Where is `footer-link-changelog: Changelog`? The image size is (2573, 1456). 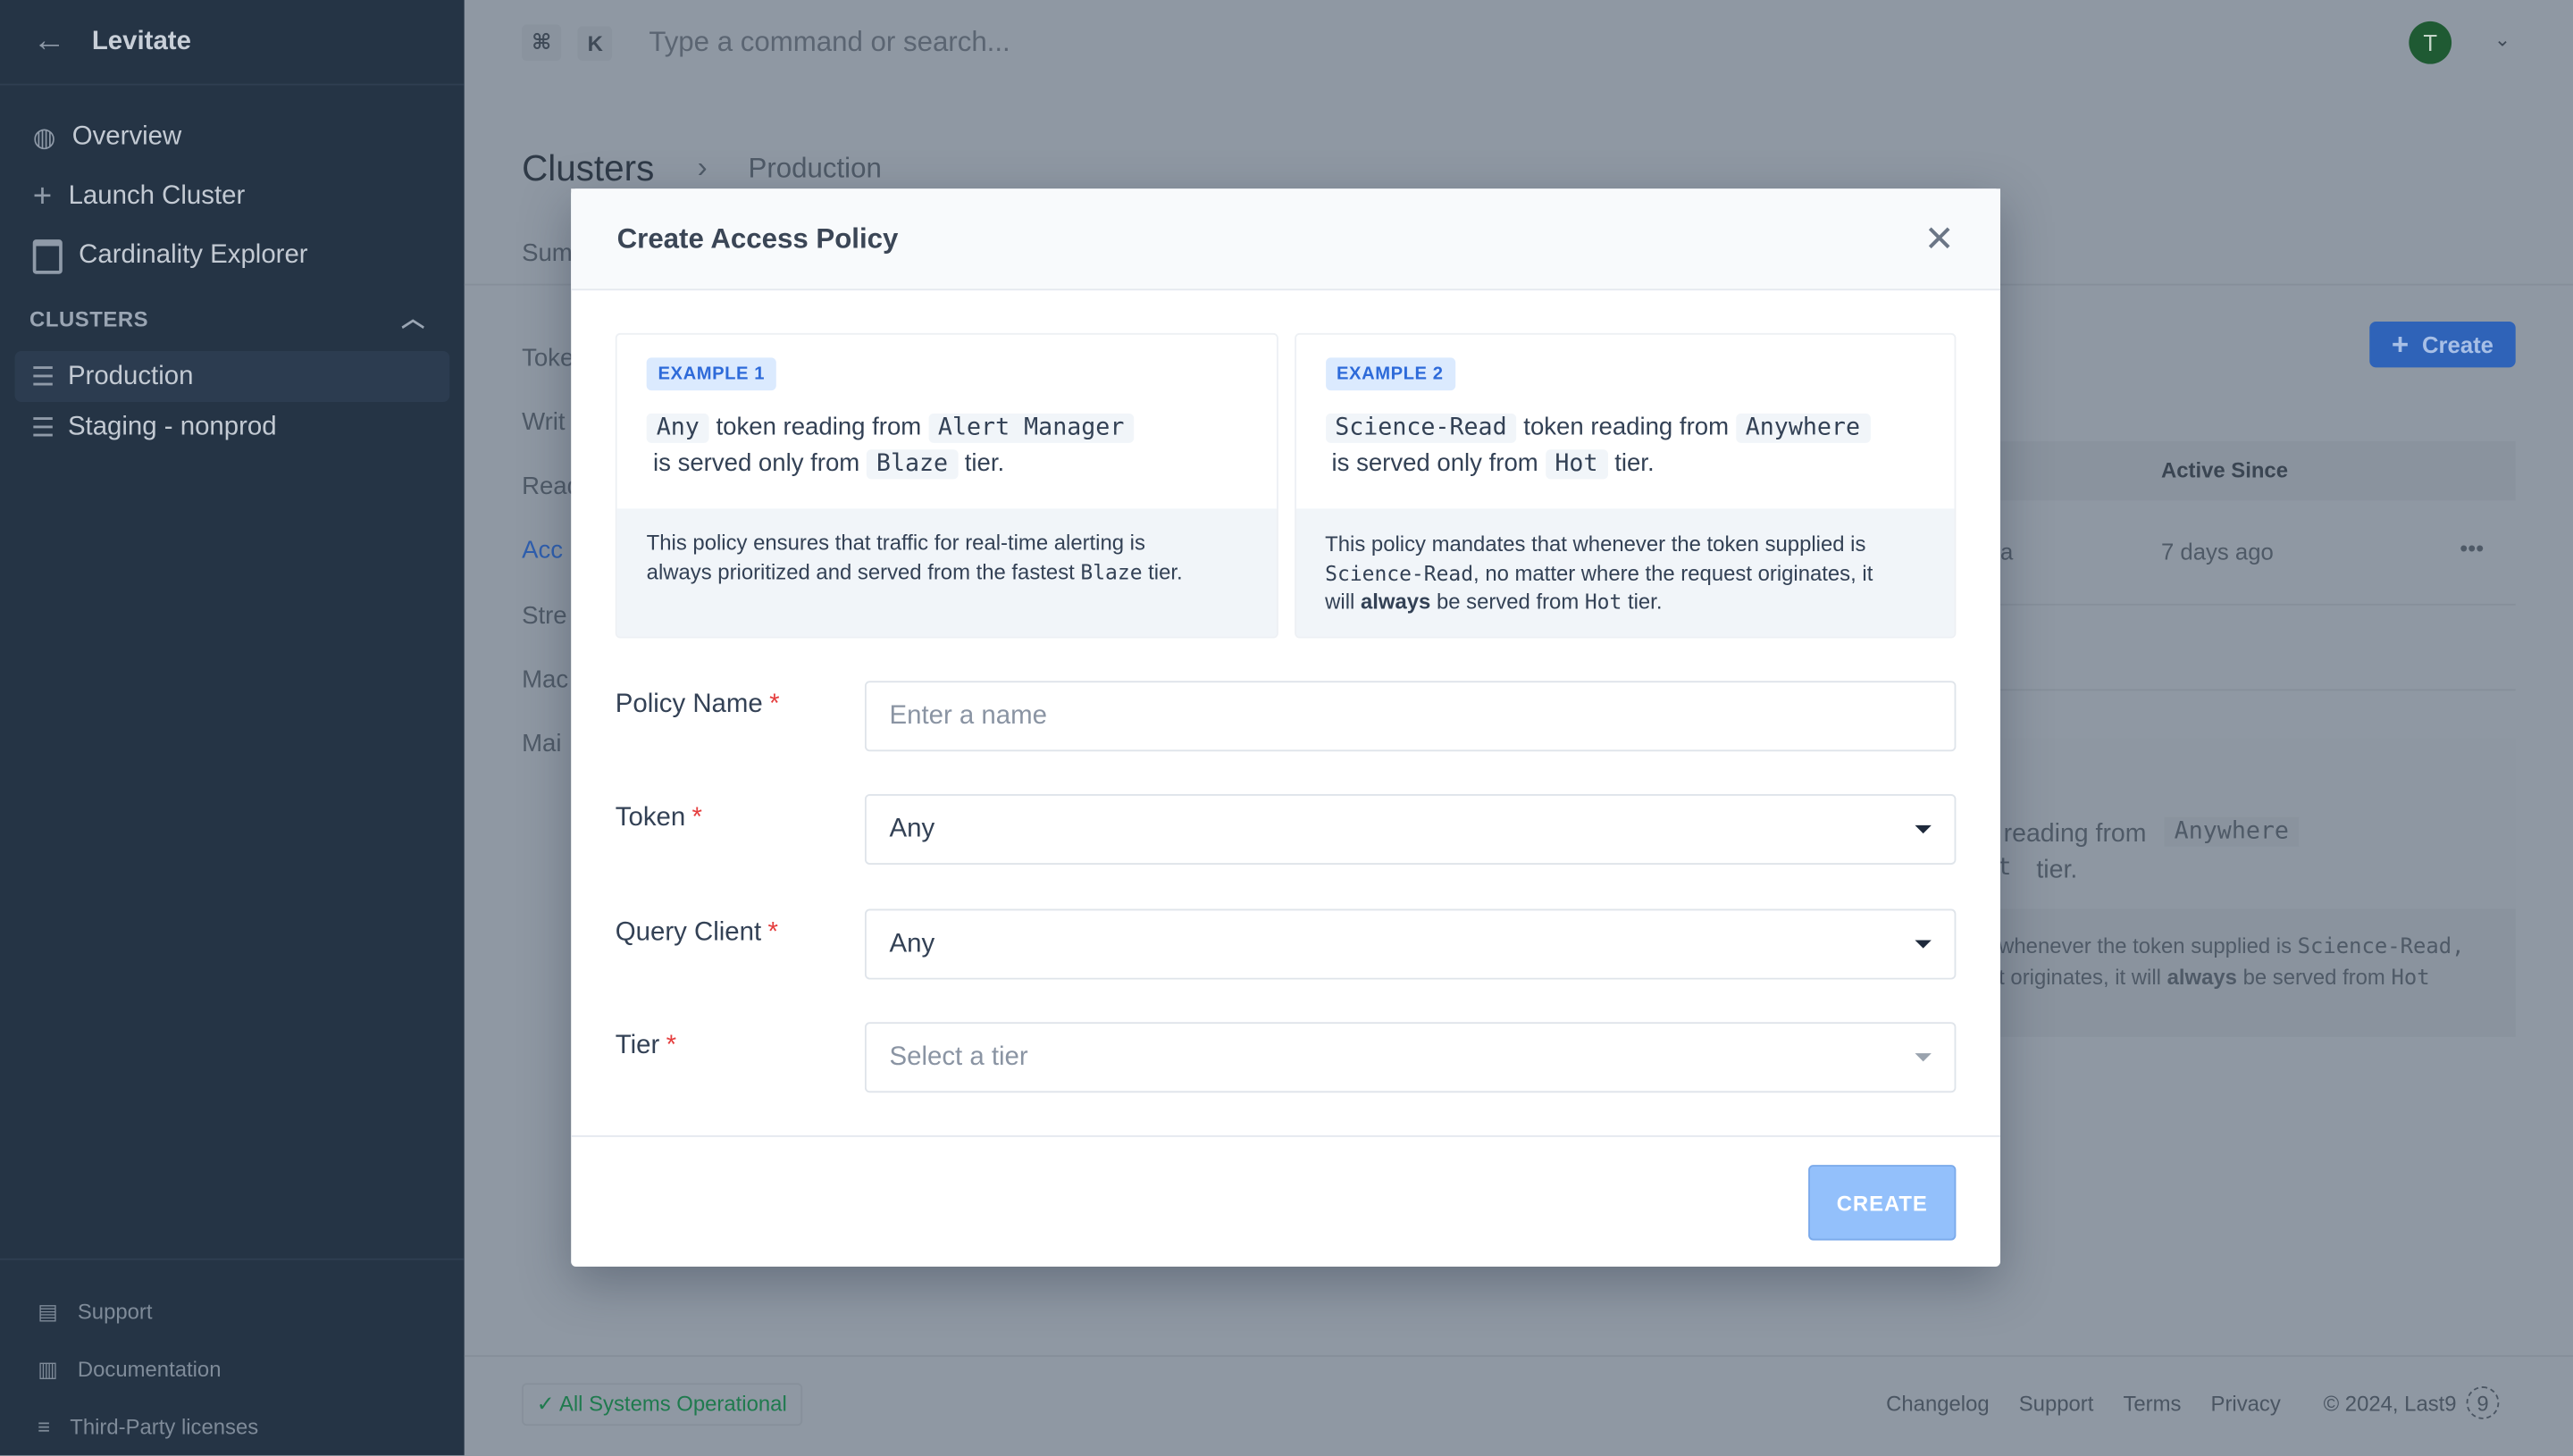 footer-link-changelog: Changelog is located at coordinates (1938, 1405).